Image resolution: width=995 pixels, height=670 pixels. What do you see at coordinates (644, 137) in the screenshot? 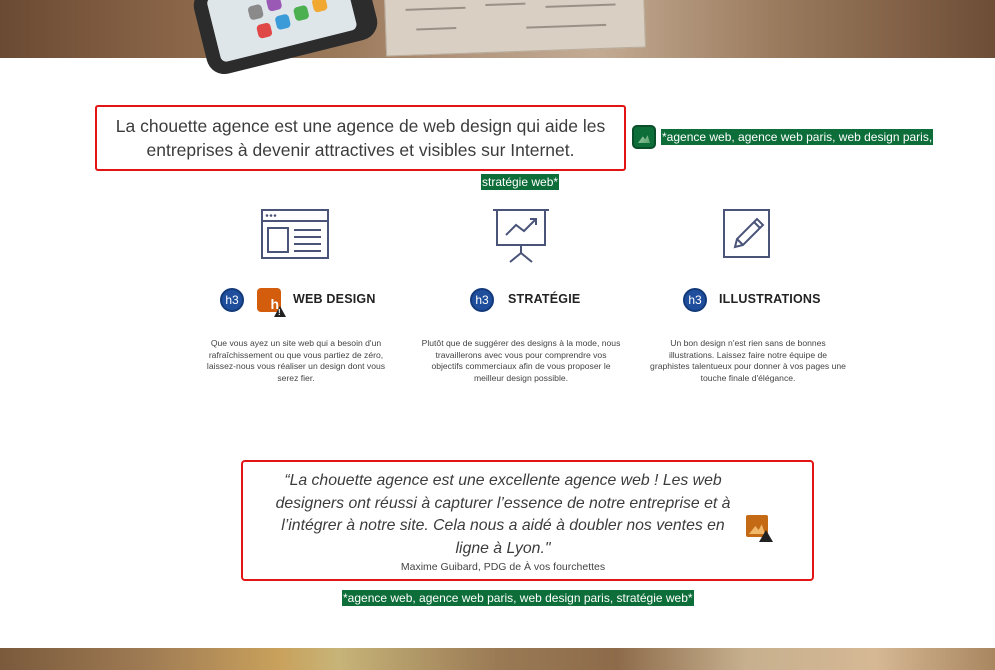
I see `image-icon` at bounding box center [644, 137].